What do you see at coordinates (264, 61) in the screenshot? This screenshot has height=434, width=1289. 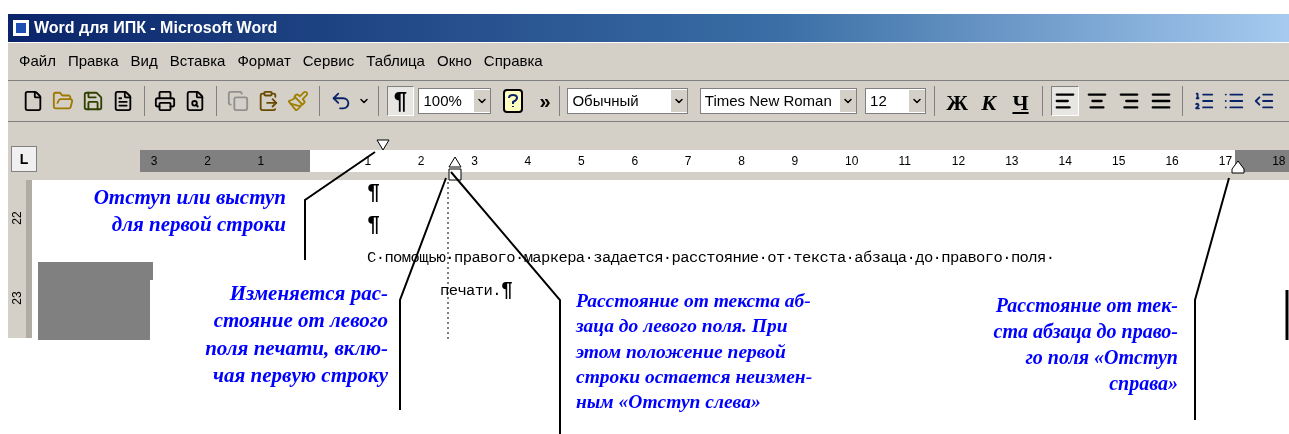 I see `menu-item: Формат` at bounding box center [264, 61].